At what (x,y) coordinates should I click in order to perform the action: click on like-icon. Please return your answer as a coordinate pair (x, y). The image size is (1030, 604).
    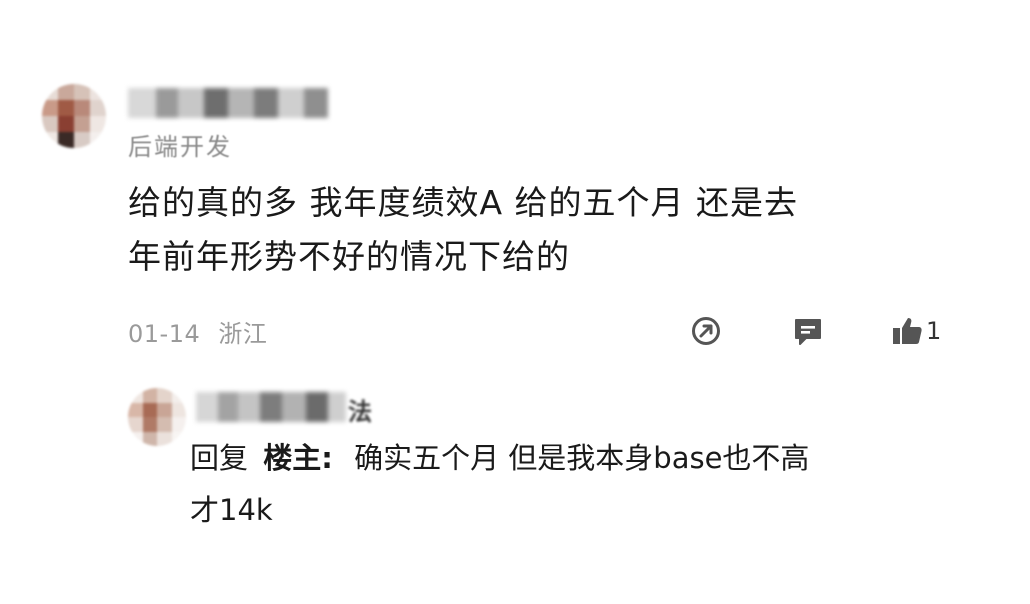
    Looking at the image, I should click on (907, 331).